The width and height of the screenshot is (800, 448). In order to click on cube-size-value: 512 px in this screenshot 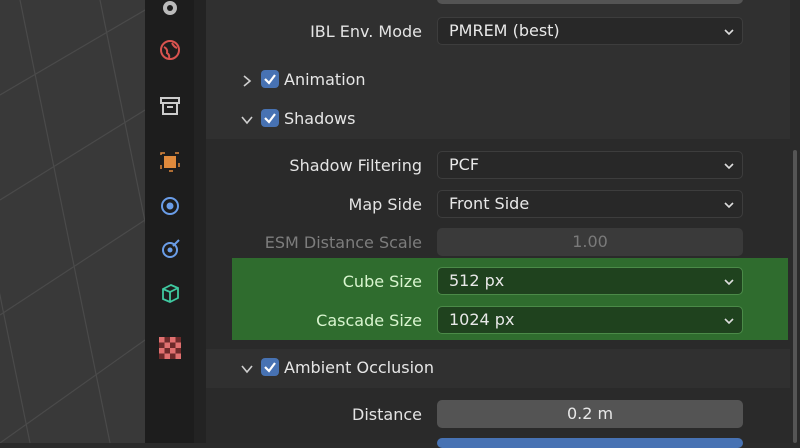, I will do `click(477, 280)`.